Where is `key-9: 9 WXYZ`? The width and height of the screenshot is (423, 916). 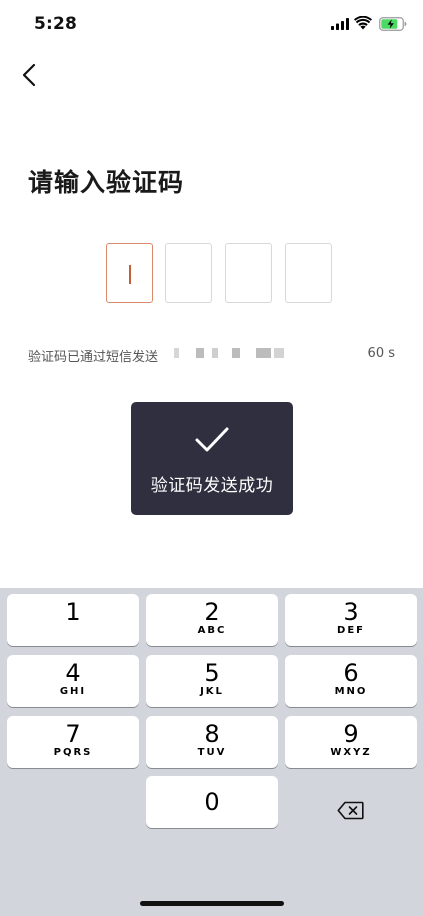 key-9: 9 WXYZ is located at coordinates (351, 742).